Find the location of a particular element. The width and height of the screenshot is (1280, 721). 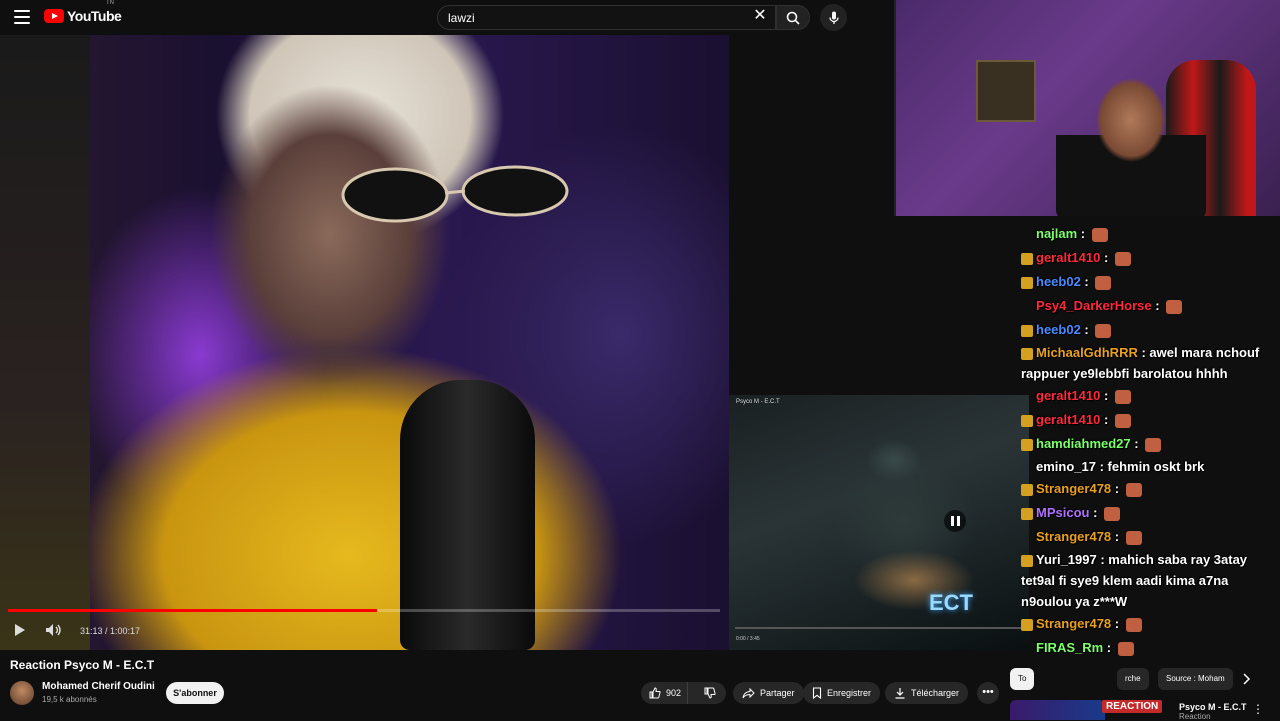

filter-chip: Source : Moham is located at coordinates (1195, 679).